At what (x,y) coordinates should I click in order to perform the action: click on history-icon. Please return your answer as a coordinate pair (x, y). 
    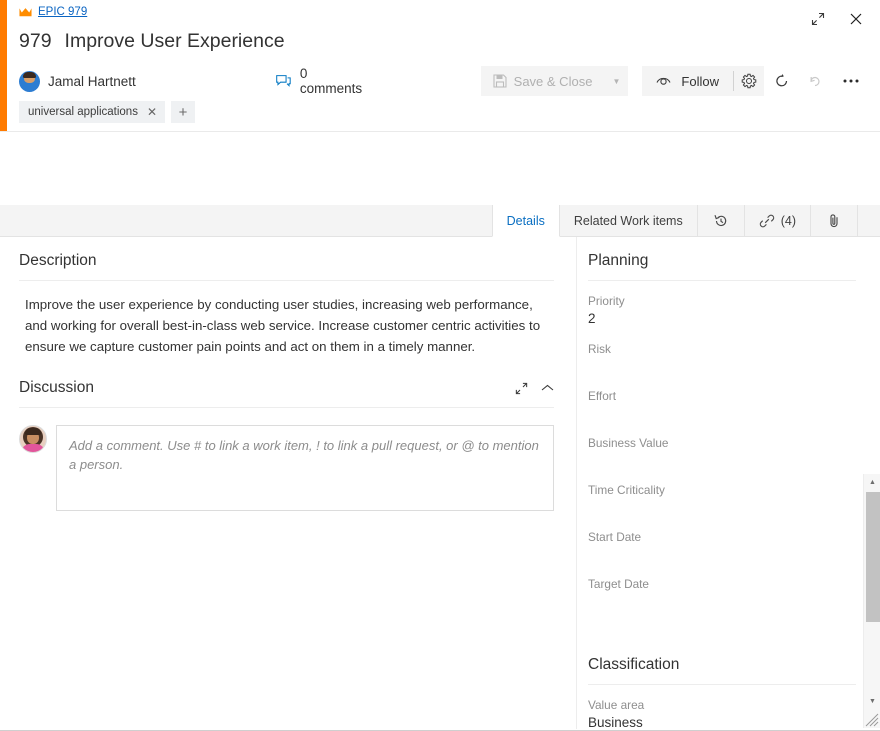
    Looking at the image, I should click on (720, 221).